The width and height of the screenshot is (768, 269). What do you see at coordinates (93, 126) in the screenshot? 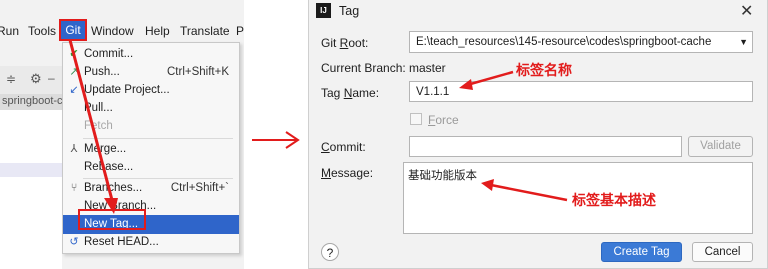
I see `annotation-arrow-git` at bounding box center [93, 126].